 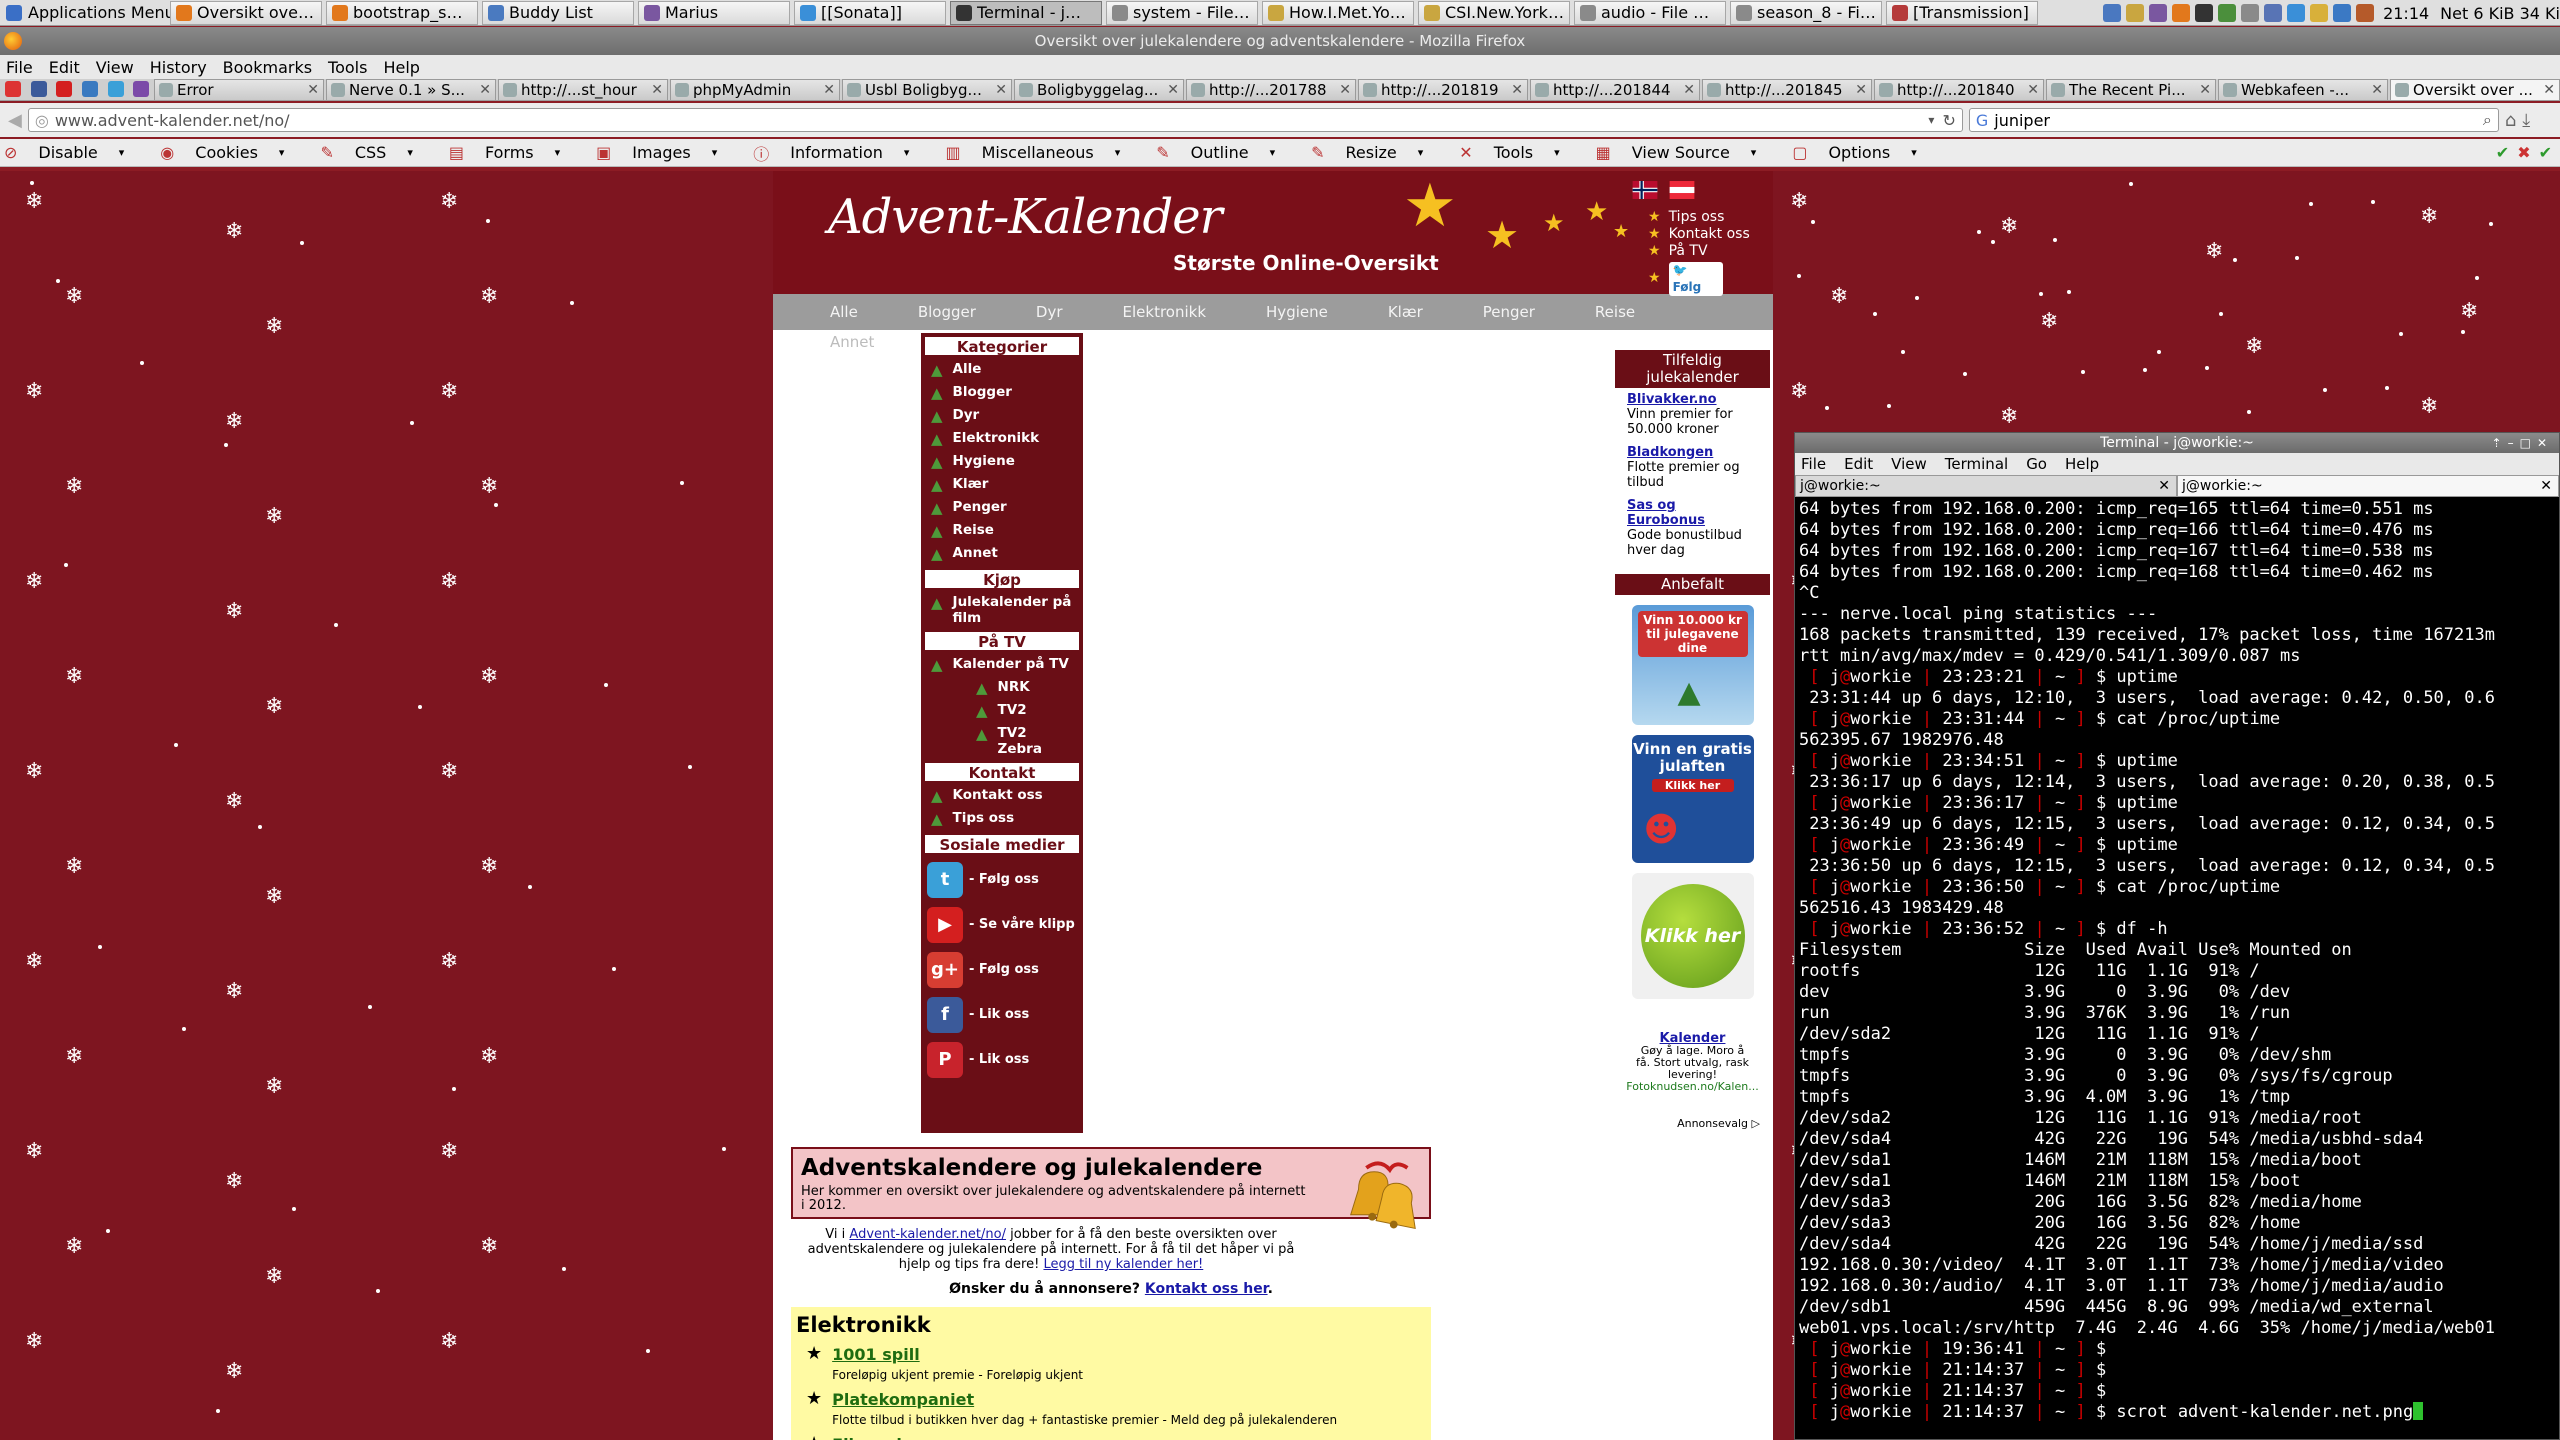 What do you see at coordinates (2342, 13) in the screenshot?
I see `music-icon` at bounding box center [2342, 13].